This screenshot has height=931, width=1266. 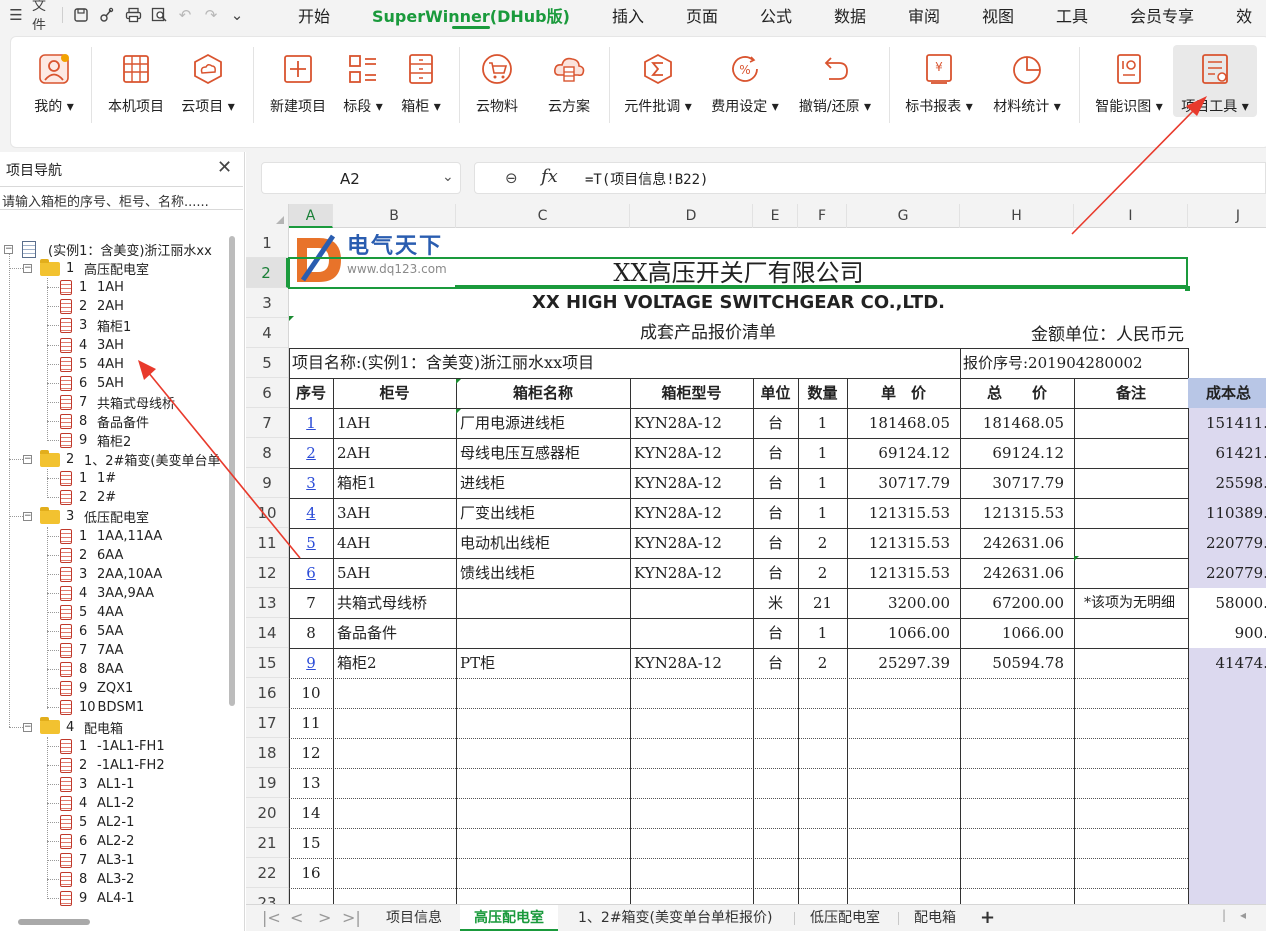 What do you see at coordinates (91, 631) in the screenshot?
I see `tree-item-cabinet: 6 5AA` at bounding box center [91, 631].